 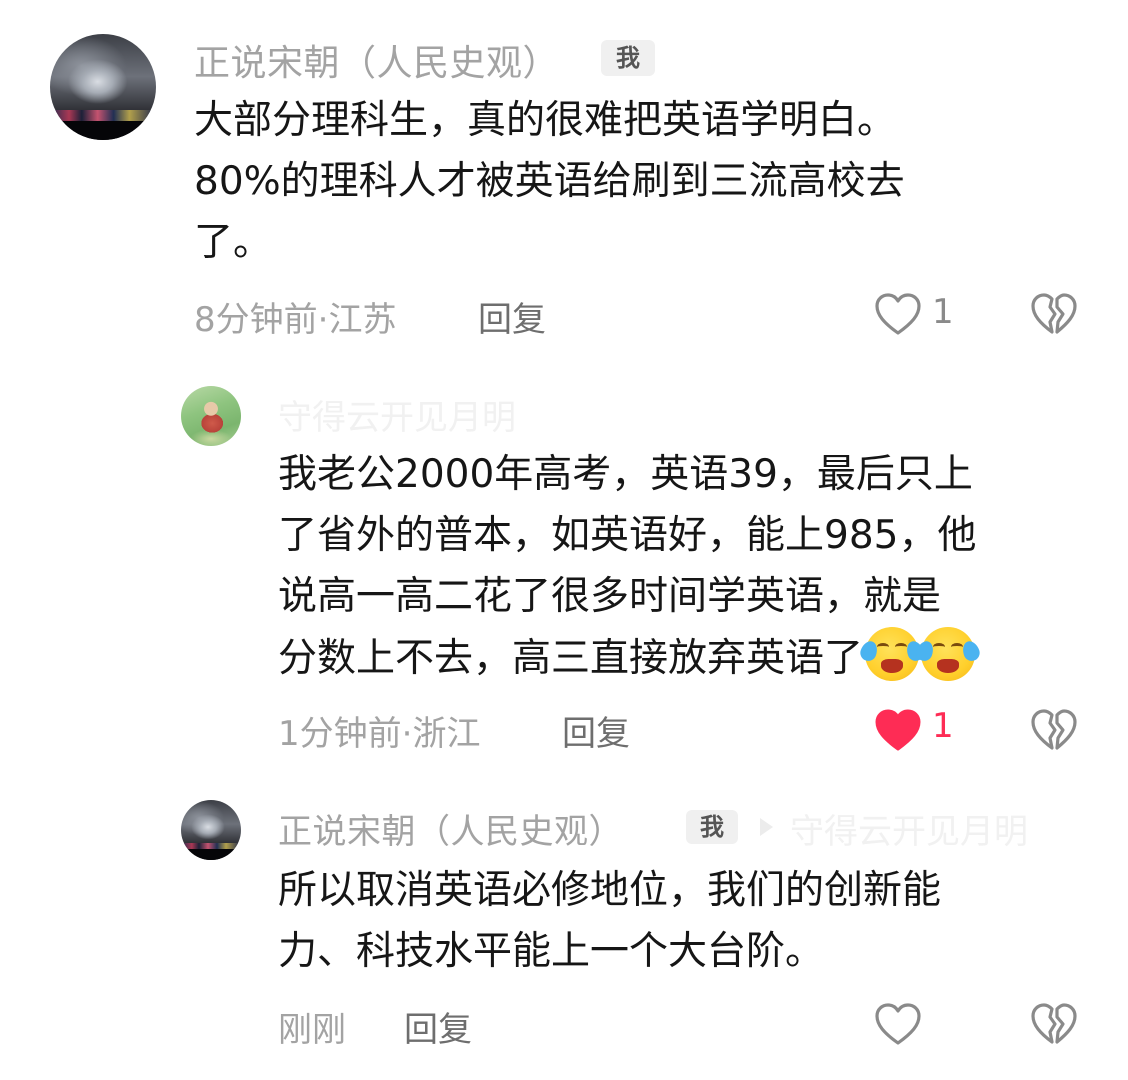 I want to click on comment-text-line: 大部分理科生，真的很难把英语学明白。, so click(x=545, y=120).